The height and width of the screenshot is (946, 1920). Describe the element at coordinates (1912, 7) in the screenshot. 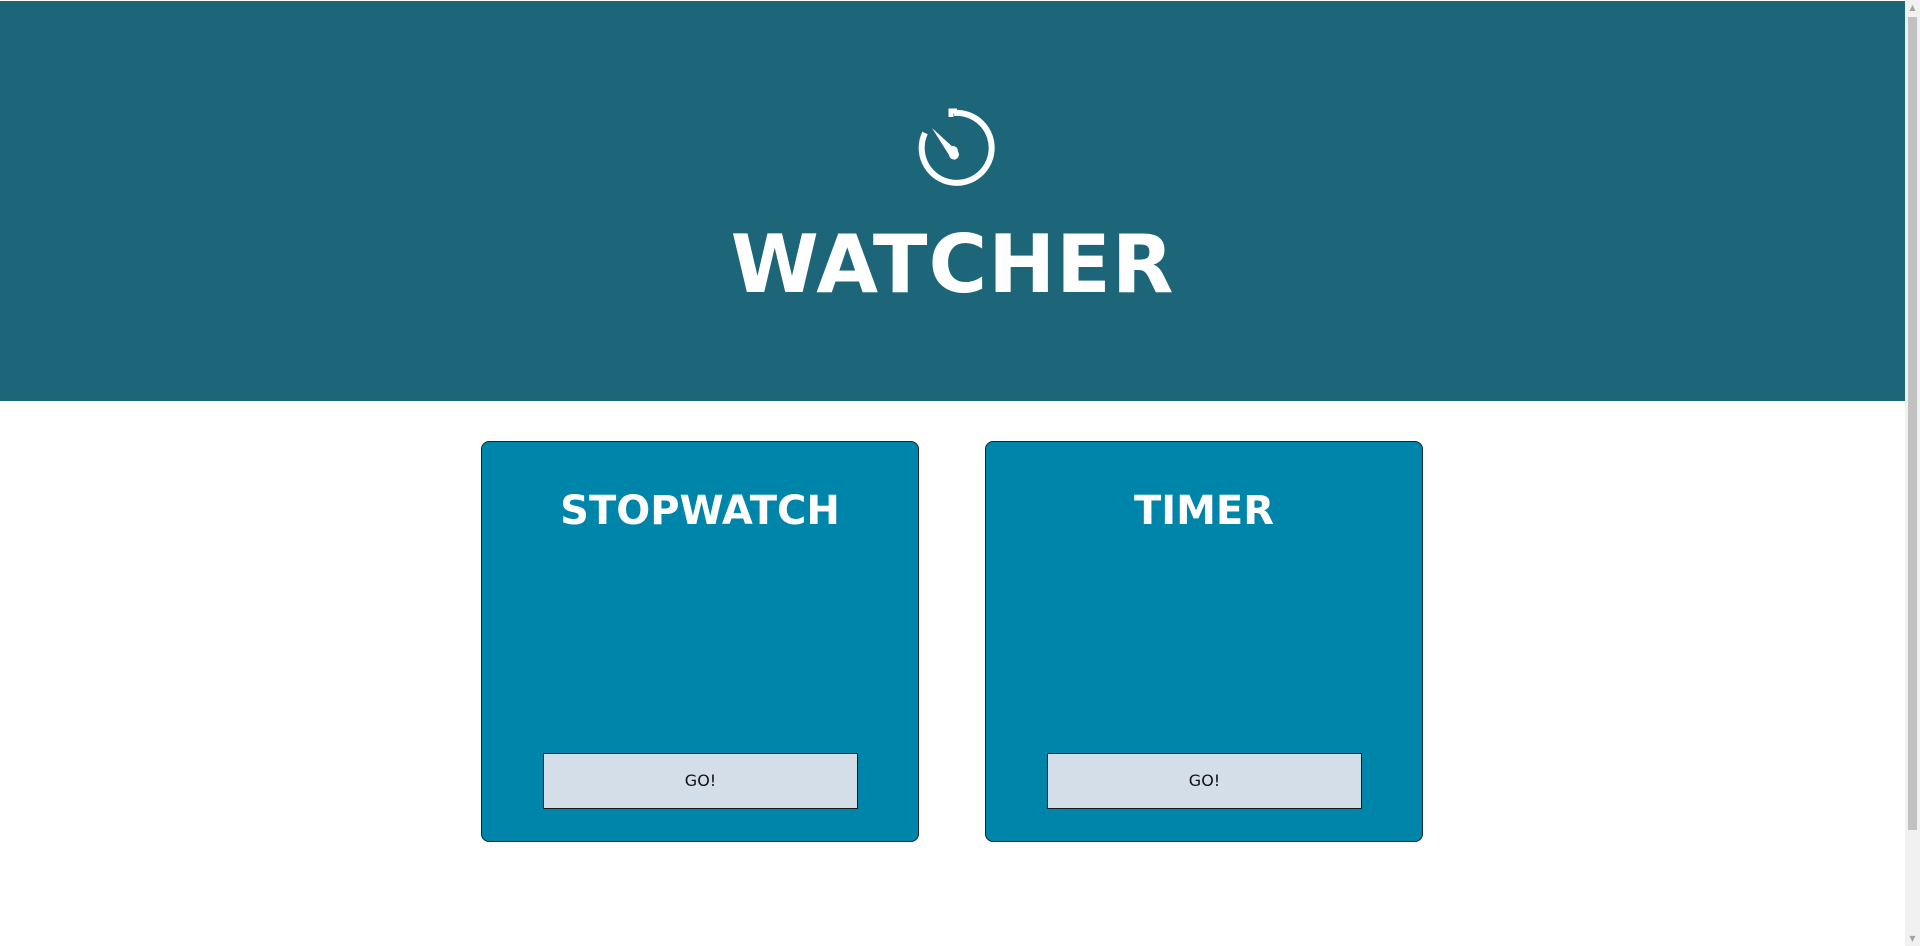

I see `scroll-up-arrow-icon: ▲` at that location.